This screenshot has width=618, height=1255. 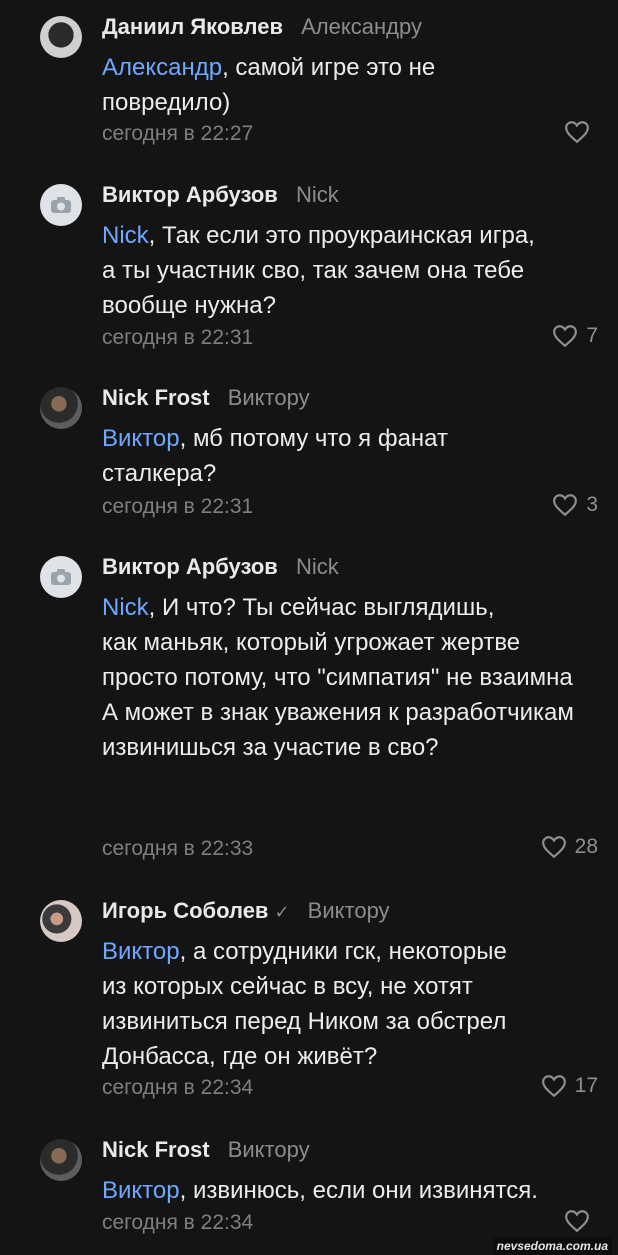 What do you see at coordinates (361, 26) in the screenshot?
I see `reply-to: Александру` at bounding box center [361, 26].